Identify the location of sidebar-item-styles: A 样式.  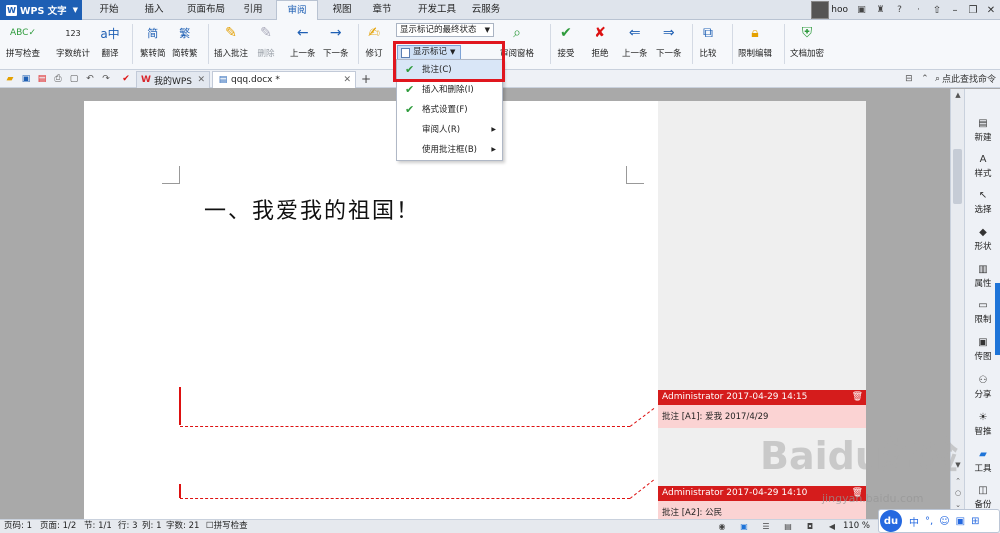
(982, 166).